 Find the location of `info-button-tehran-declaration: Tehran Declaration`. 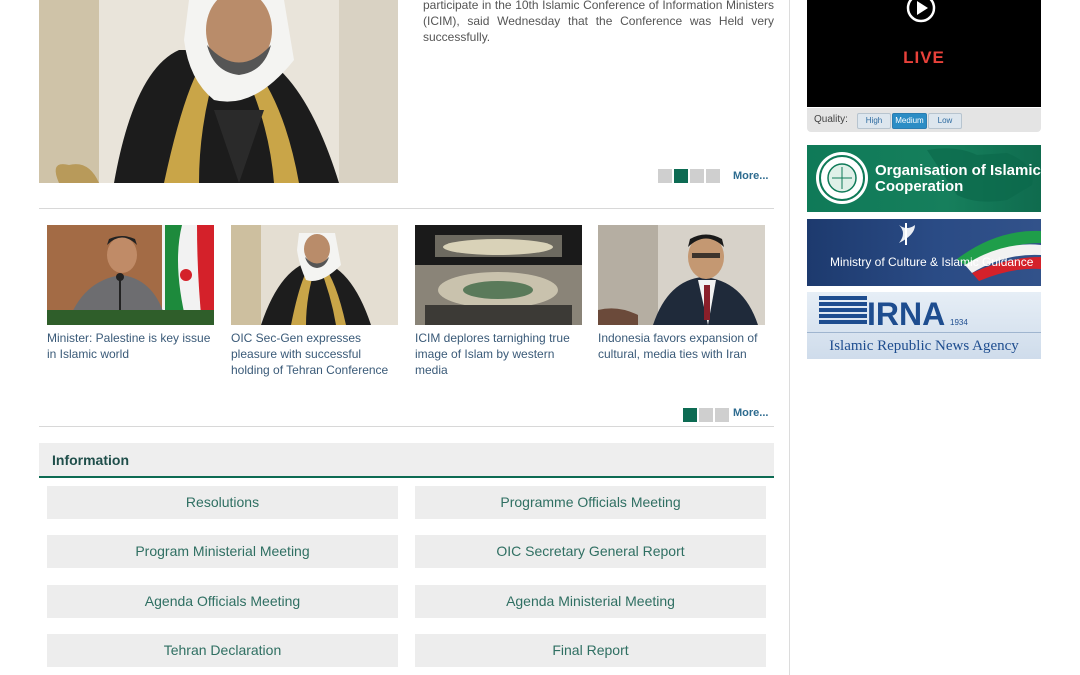

info-button-tehran-declaration: Tehran Declaration is located at coordinates (222, 650).